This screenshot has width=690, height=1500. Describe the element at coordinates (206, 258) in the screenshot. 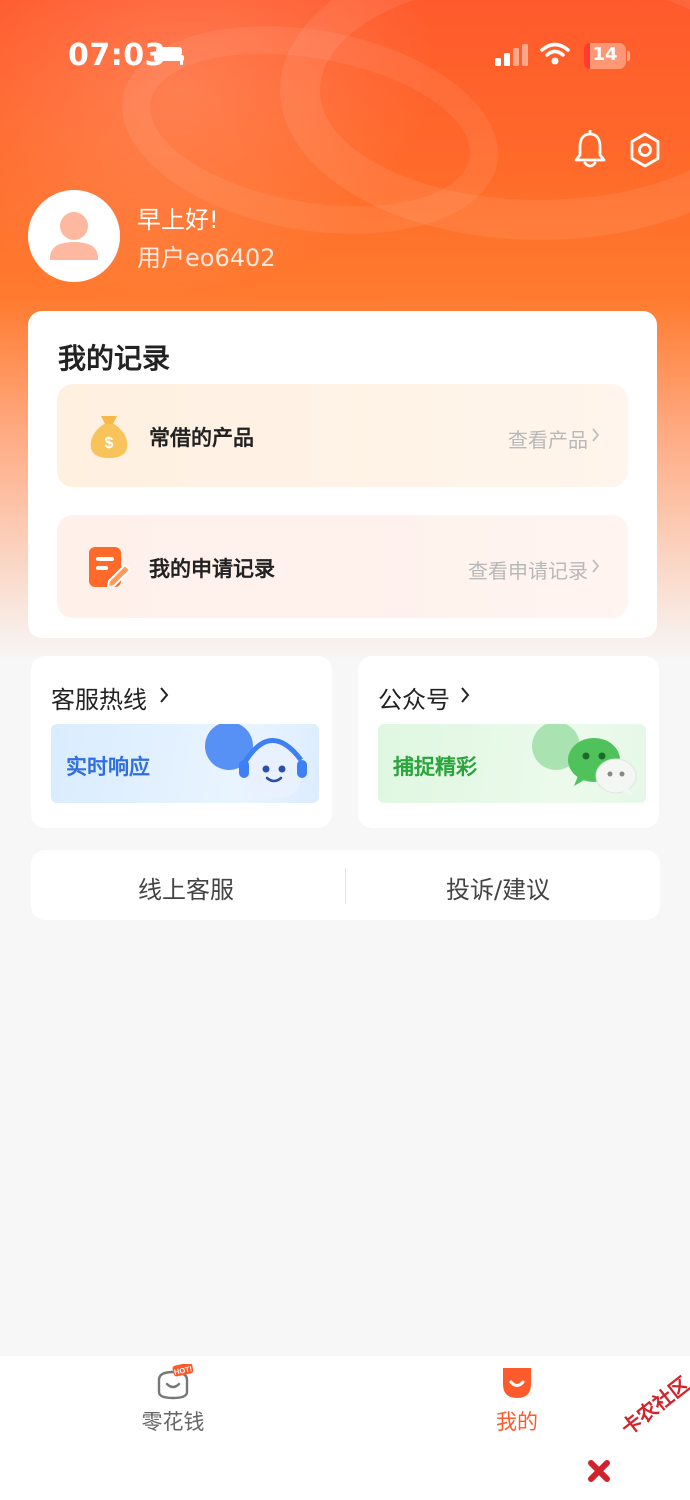

I see `username-text: 用户eo6402` at that location.